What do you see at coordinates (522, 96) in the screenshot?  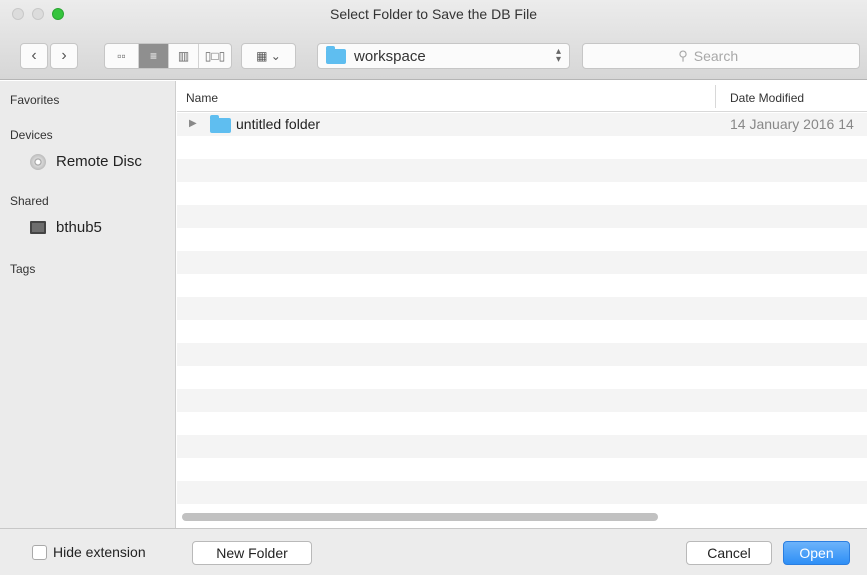 I see `column-header: Name Date Modified` at bounding box center [522, 96].